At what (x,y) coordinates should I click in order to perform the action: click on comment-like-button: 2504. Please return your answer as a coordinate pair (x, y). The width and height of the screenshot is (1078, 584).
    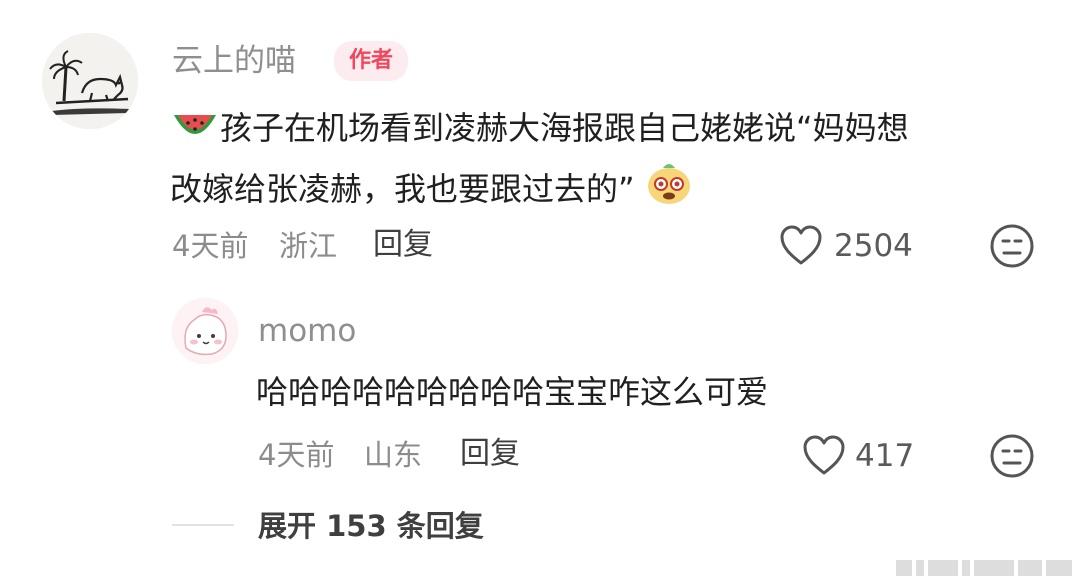
    Looking at the image, I should click on (853, 246).